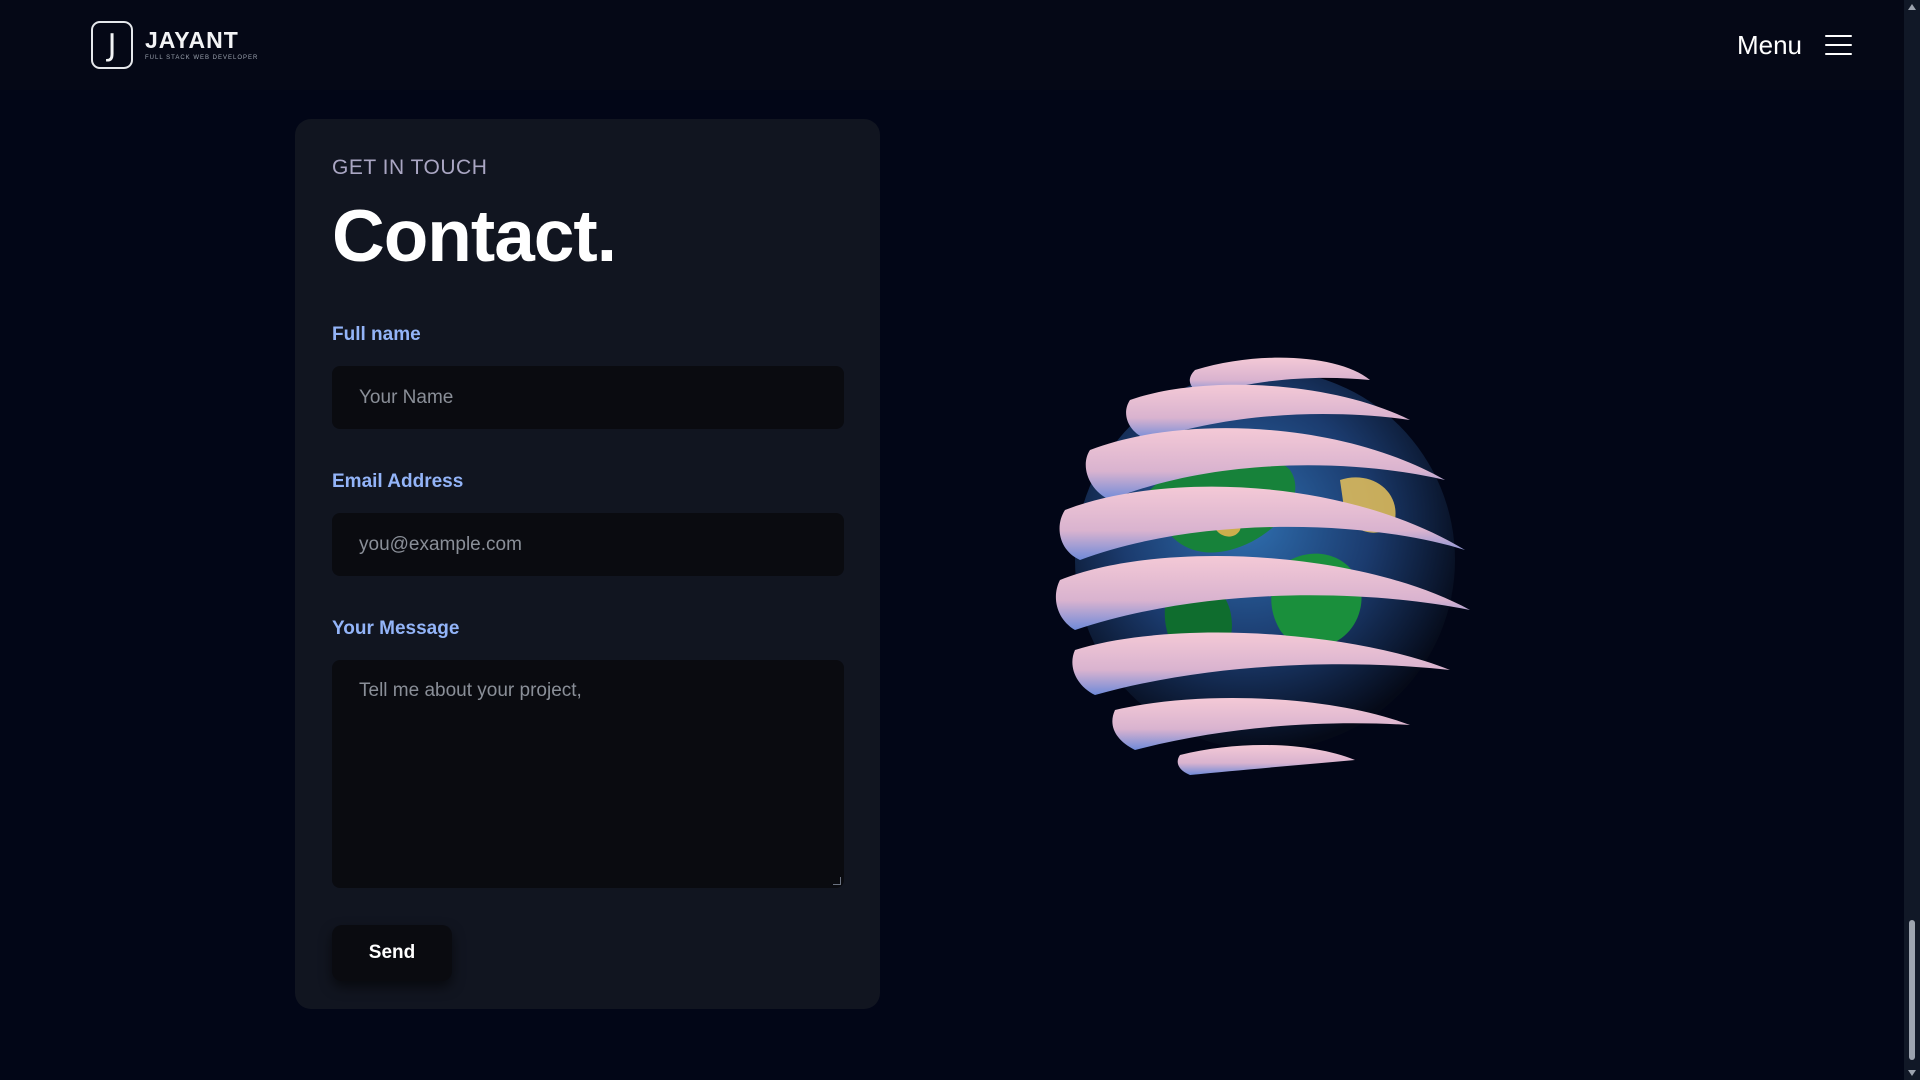  What do you see at coordinates (392, 953) in the screenshot?
I see `send-button: Send` at bounding box center [392, 953].